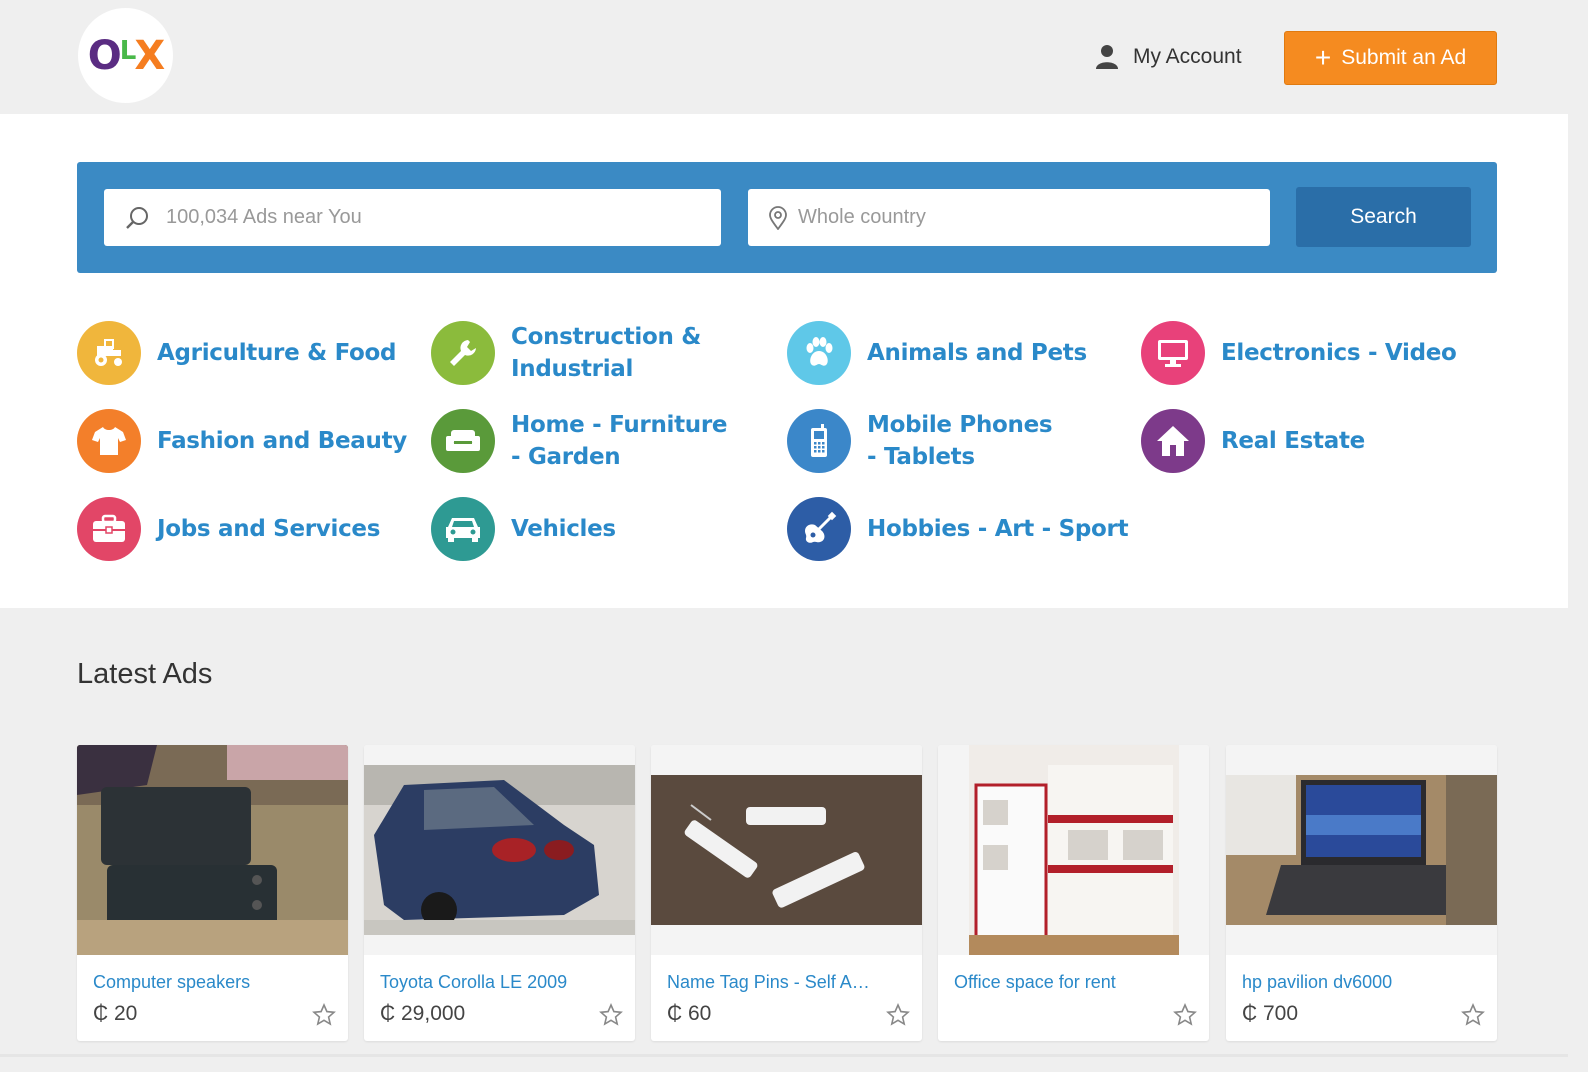  I want to click on plus-icon: +, so click(1323, 57).